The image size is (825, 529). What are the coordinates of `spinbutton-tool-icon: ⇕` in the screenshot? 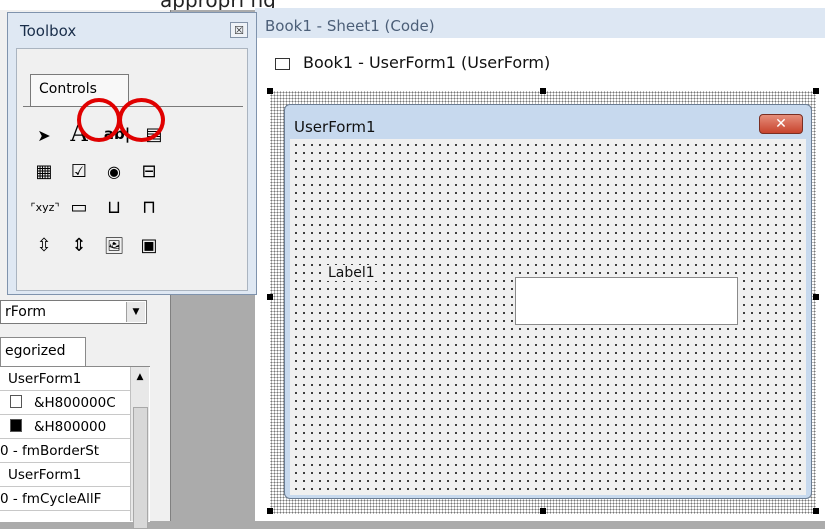 It's located at (79, 245).